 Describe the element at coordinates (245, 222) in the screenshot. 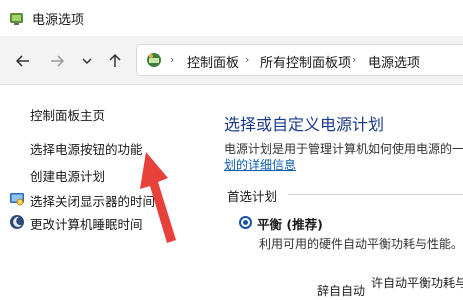

I see `plan-balanced-radio` at that location.